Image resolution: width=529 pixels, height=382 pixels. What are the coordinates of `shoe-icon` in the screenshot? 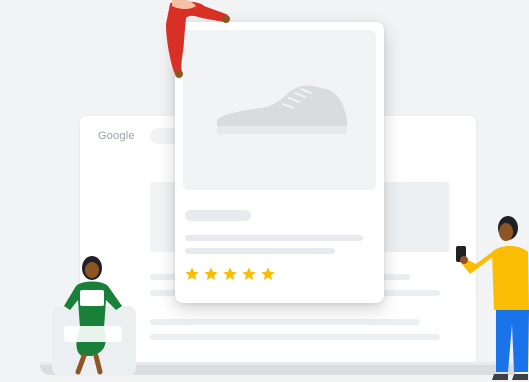 It's located at (282, 109).